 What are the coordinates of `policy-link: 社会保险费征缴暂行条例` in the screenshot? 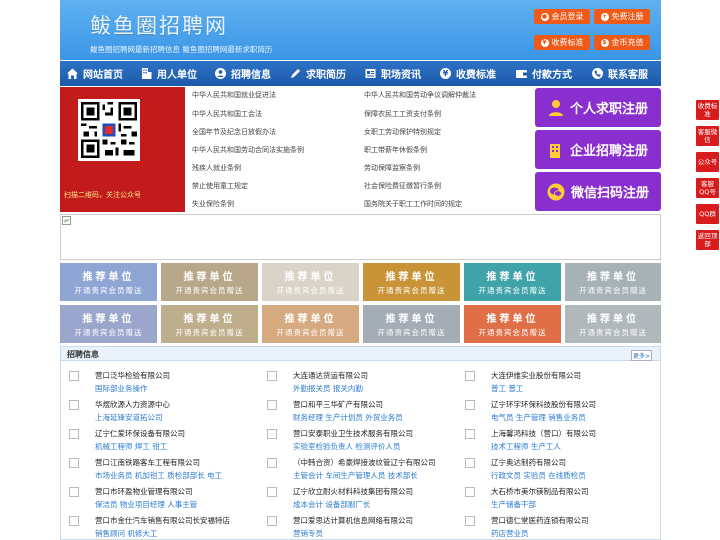 It's located at (402, 186).